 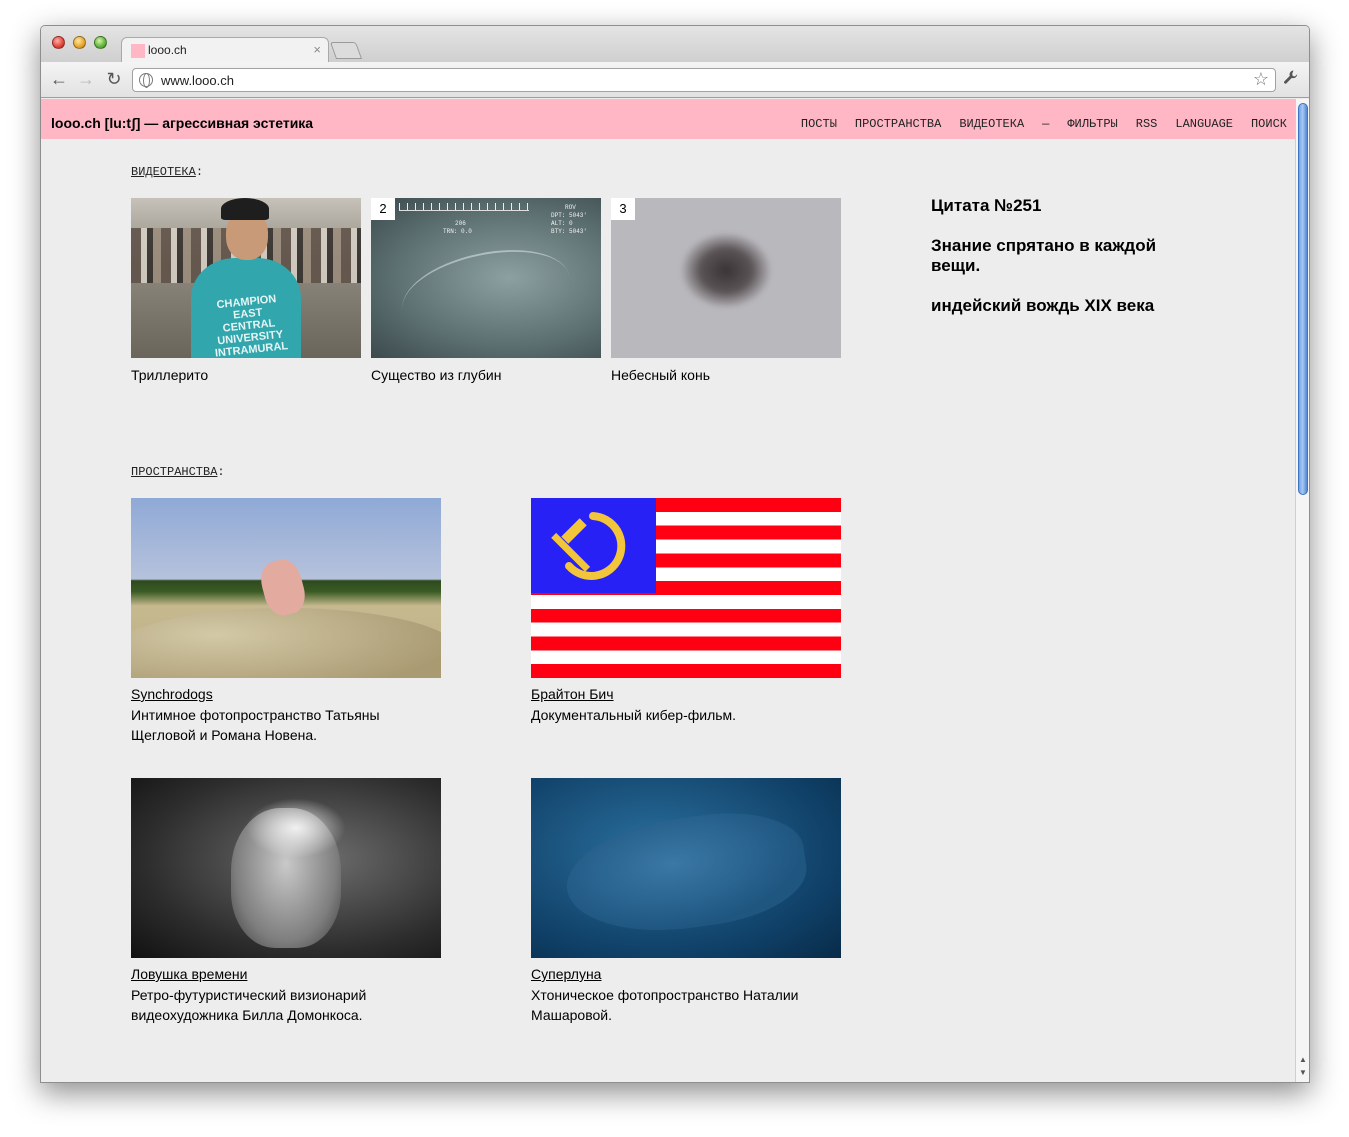 What do you see at coordinates (569, 215) in the screenshot?
I see `hud-text: DPT: 5043'` at bounding box center [569, 215].